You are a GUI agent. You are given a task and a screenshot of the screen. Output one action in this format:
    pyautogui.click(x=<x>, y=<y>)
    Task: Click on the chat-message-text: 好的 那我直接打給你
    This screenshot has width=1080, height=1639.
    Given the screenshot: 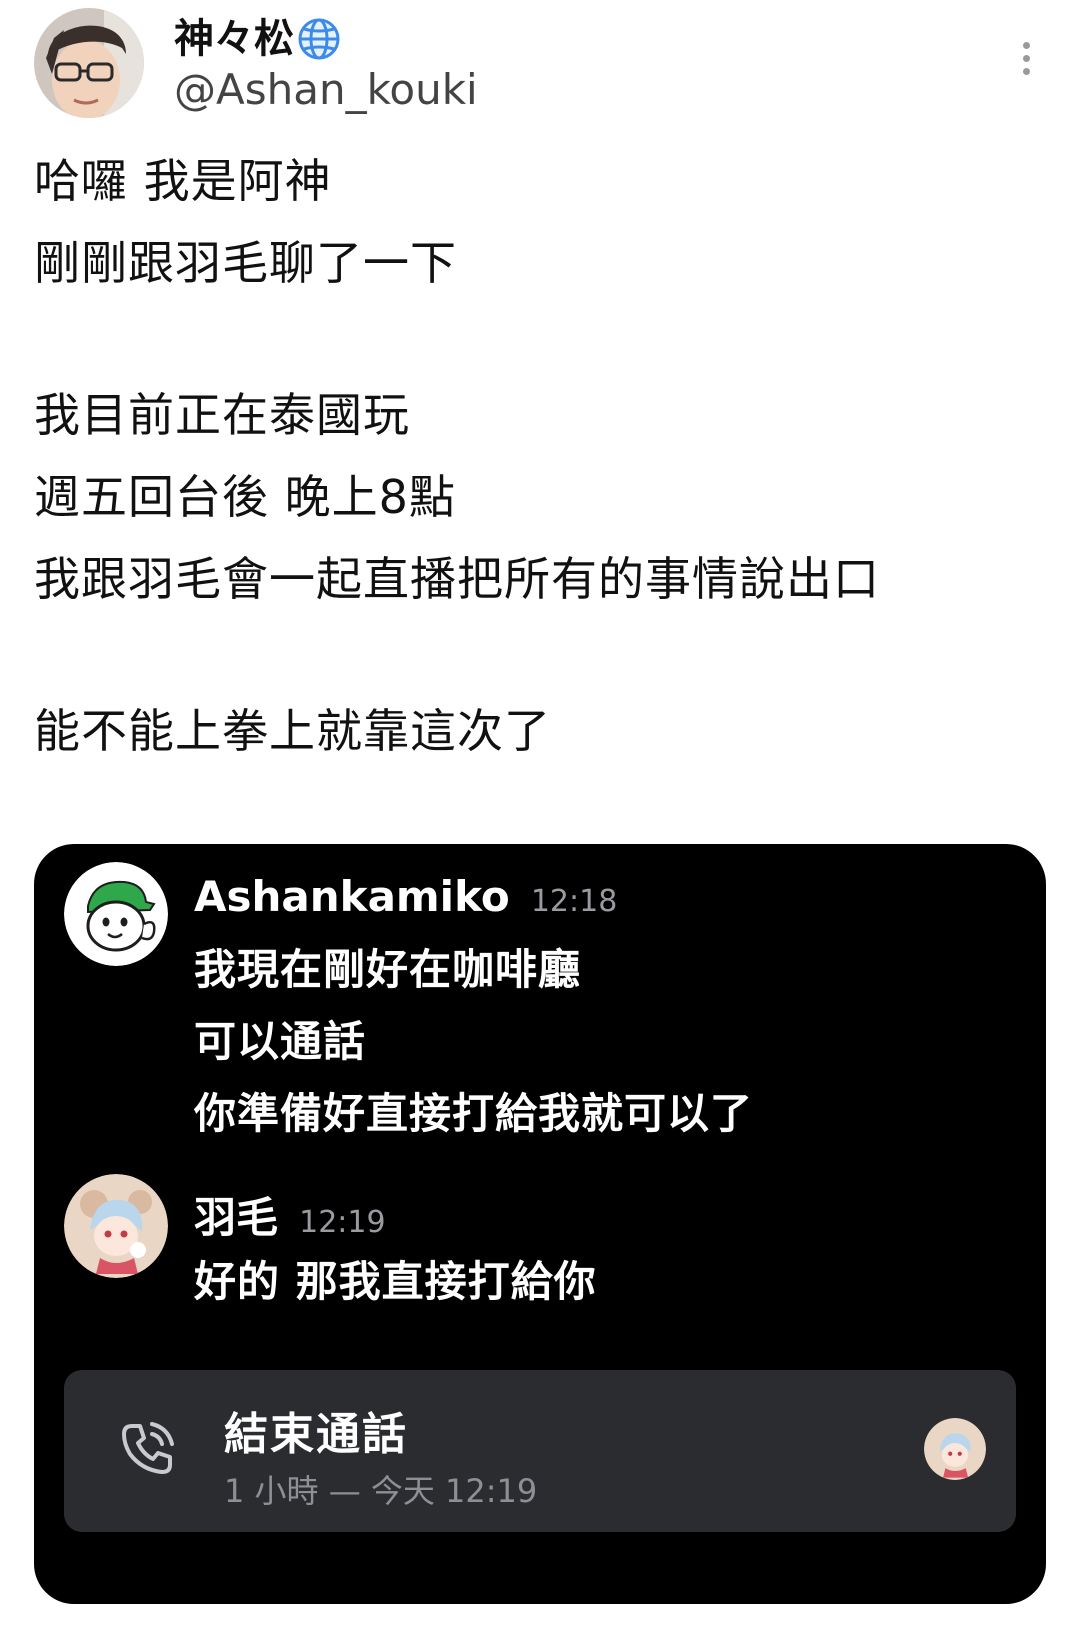 What is the action you would take?
    pyautogui.click(x=395, y=1282)
    